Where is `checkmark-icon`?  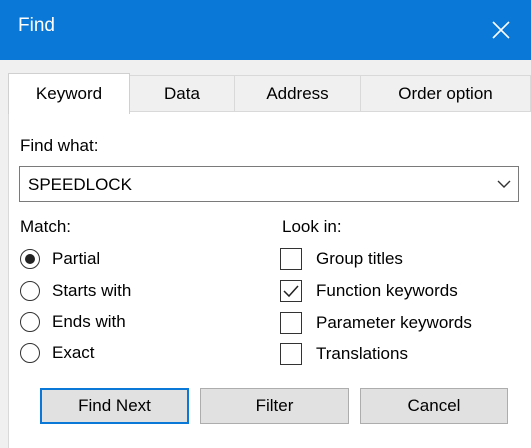
checkmark-icon is located at coordinates (291, 291).